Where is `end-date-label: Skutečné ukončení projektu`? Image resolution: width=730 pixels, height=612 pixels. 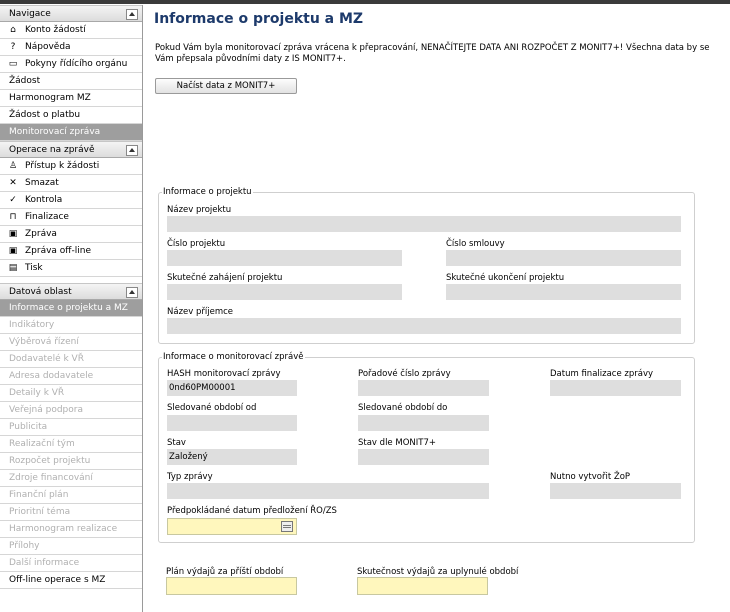
end-date-label: Skutečné ukončení projektu is located at coordinates (505, 278).